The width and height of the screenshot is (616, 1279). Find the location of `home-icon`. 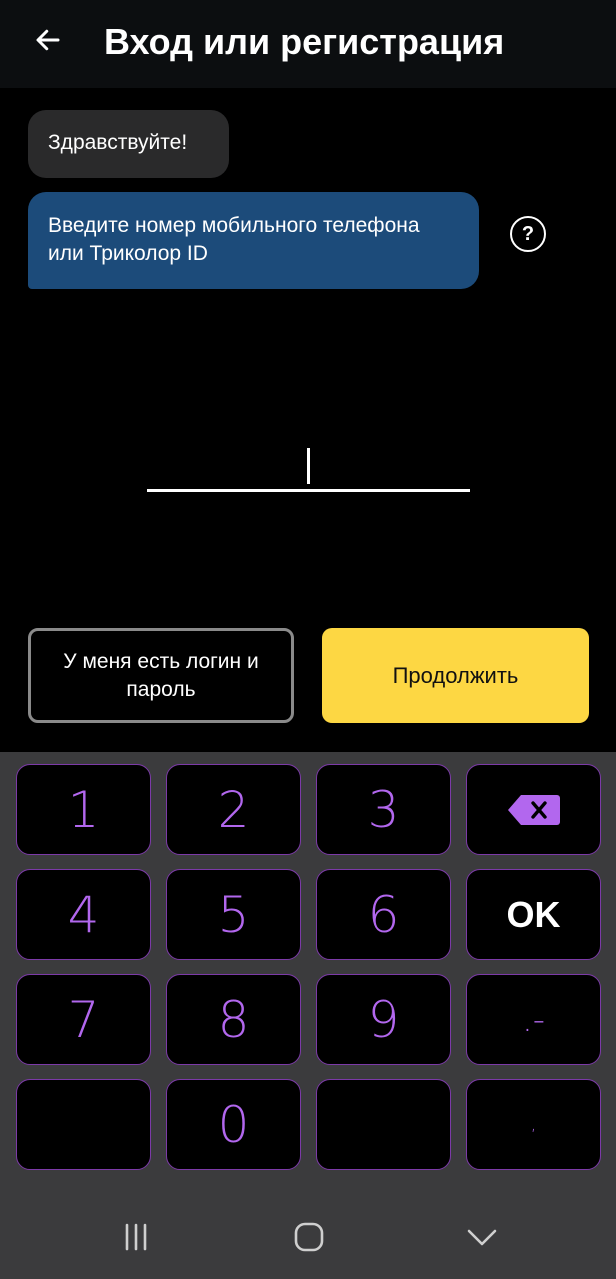

home-icon is located at coordinates (309, 1237).